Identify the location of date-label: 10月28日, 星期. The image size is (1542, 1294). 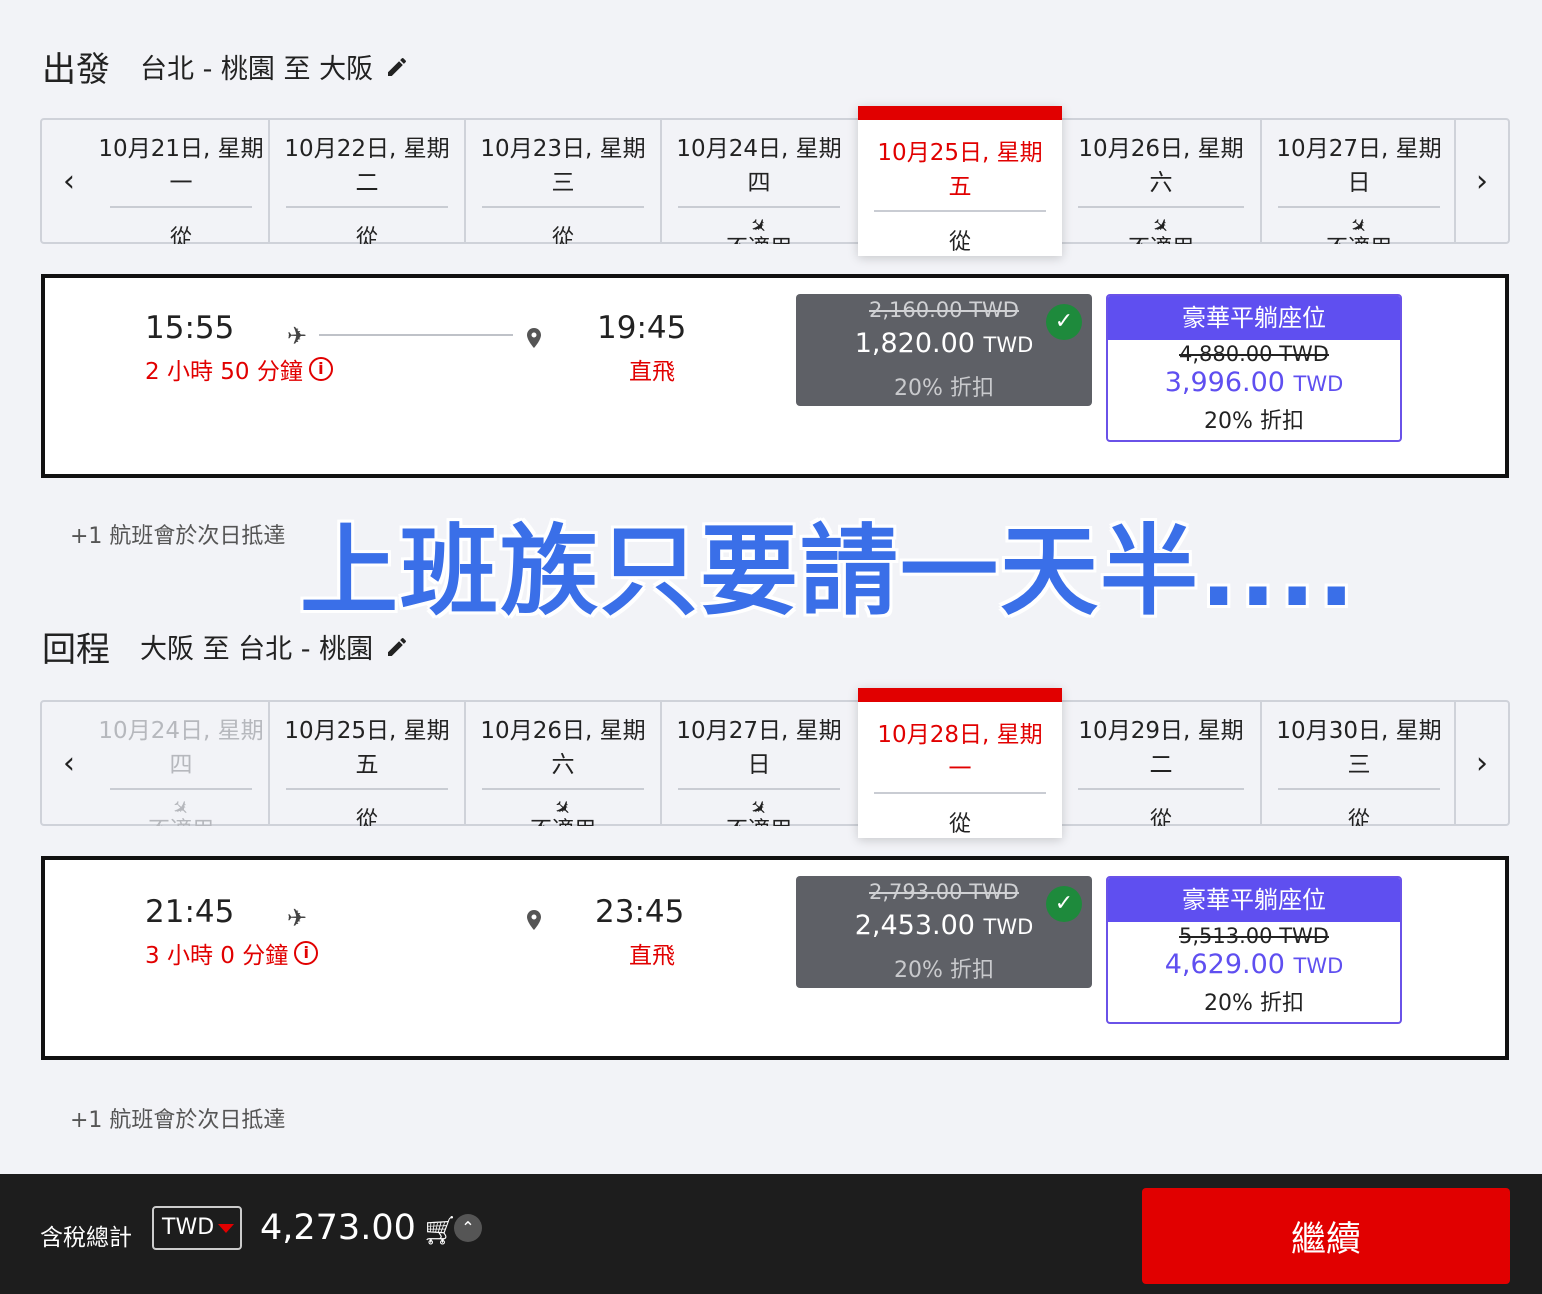
(960, 735).